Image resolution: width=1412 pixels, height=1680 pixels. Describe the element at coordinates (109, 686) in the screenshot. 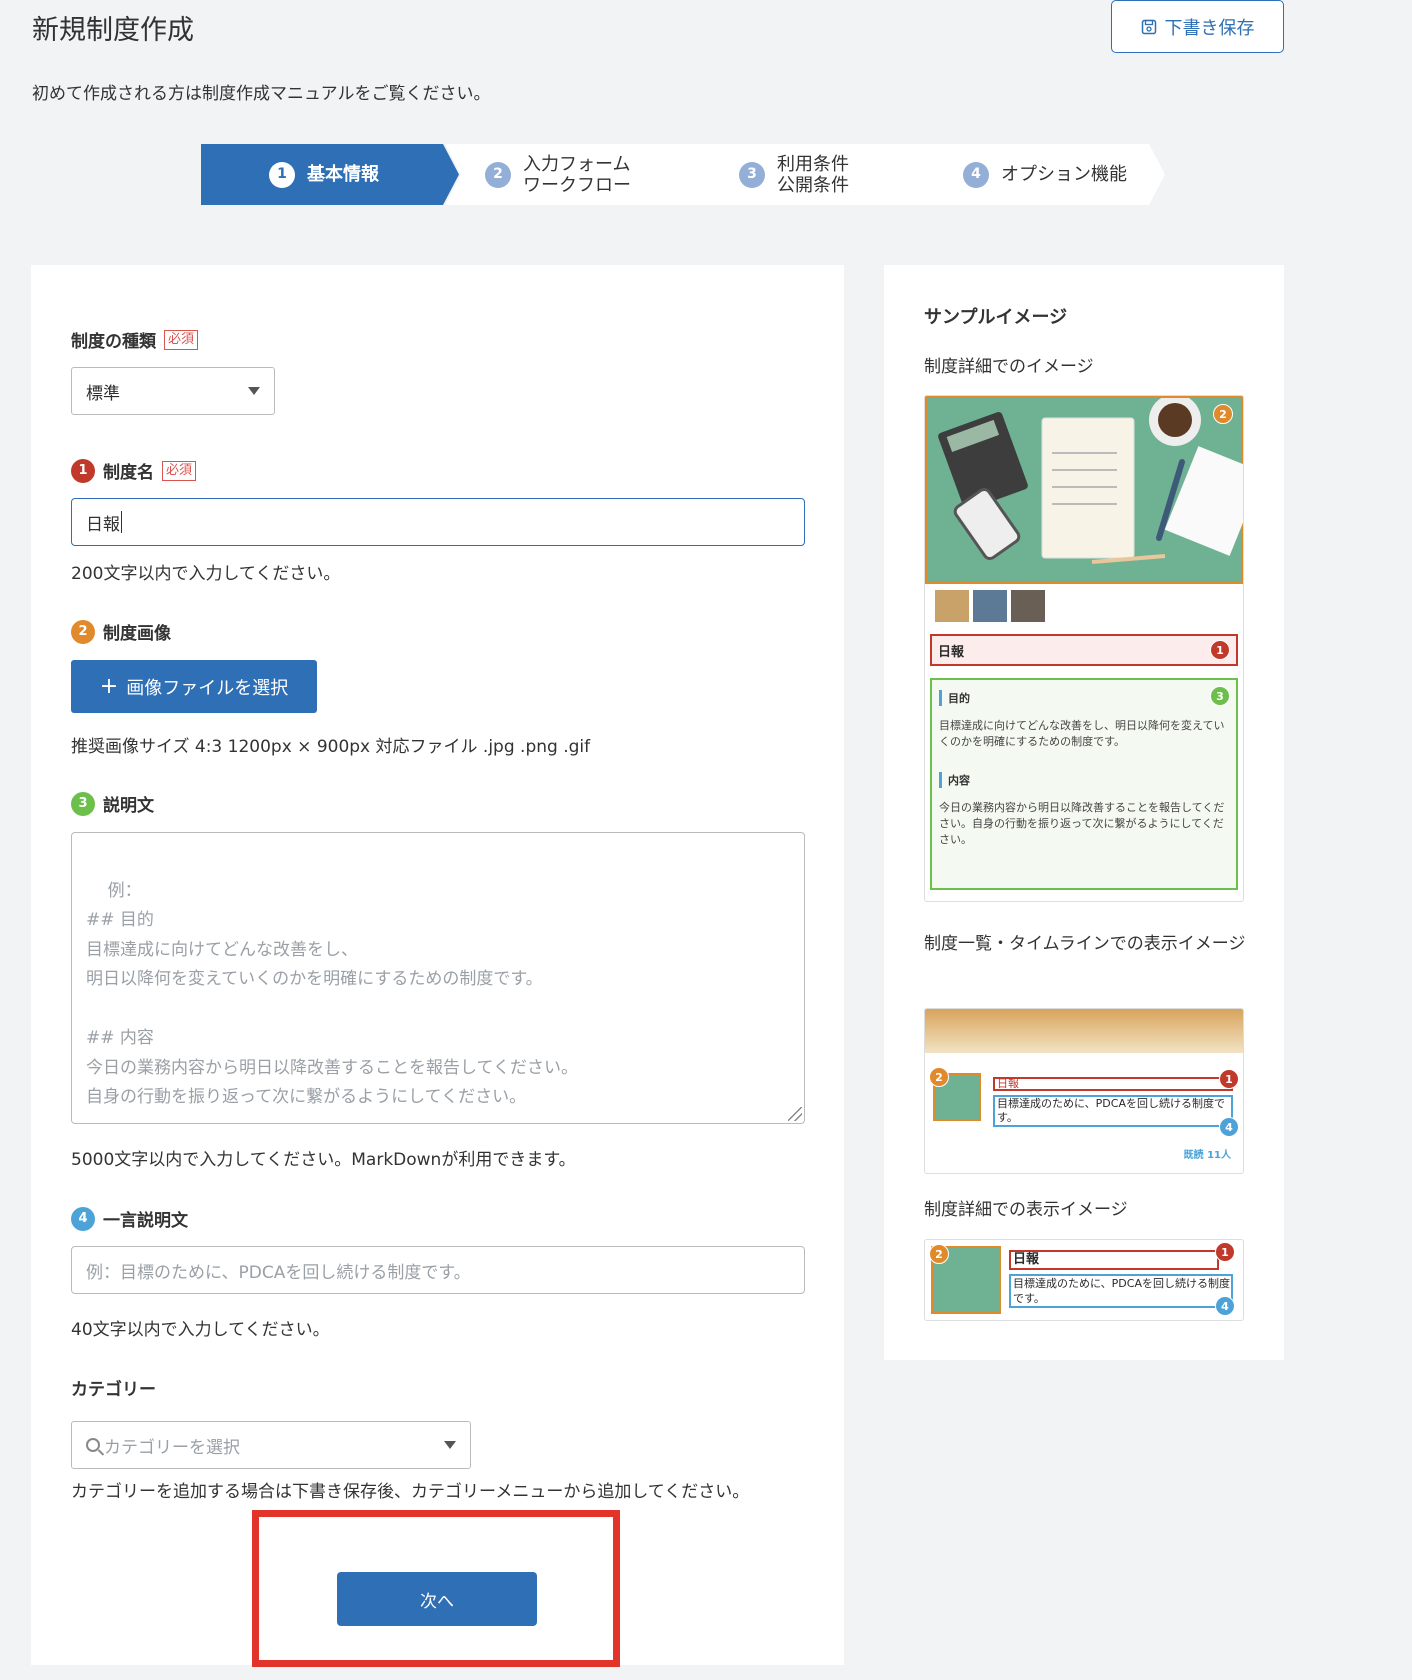

I see `plus-icon: +` at that location.